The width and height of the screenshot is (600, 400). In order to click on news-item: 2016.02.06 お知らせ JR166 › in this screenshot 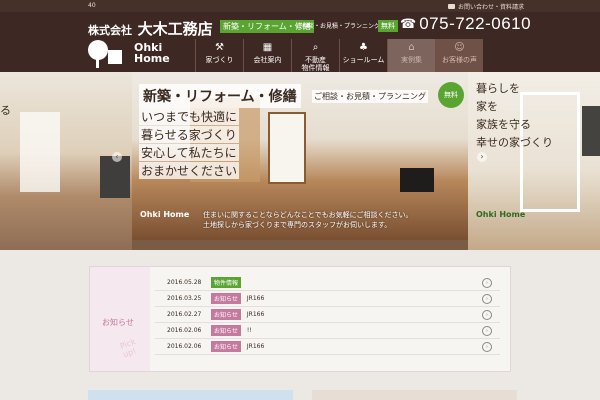, I will do `click(327, 347)`.